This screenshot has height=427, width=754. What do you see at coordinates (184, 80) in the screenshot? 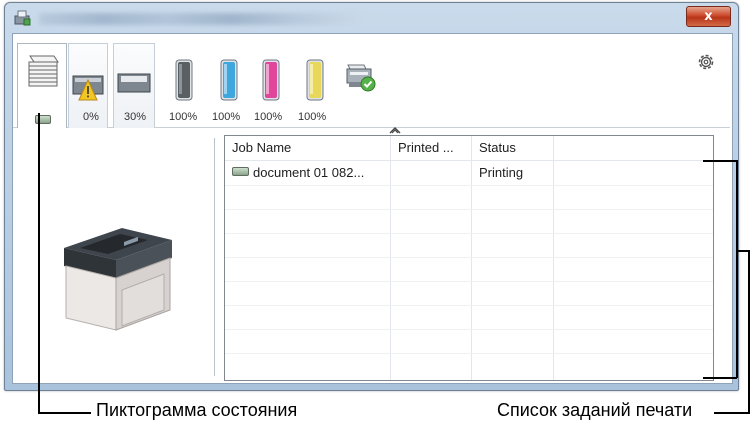
I see `toner-black-icon` at bounding box center [184, 80].